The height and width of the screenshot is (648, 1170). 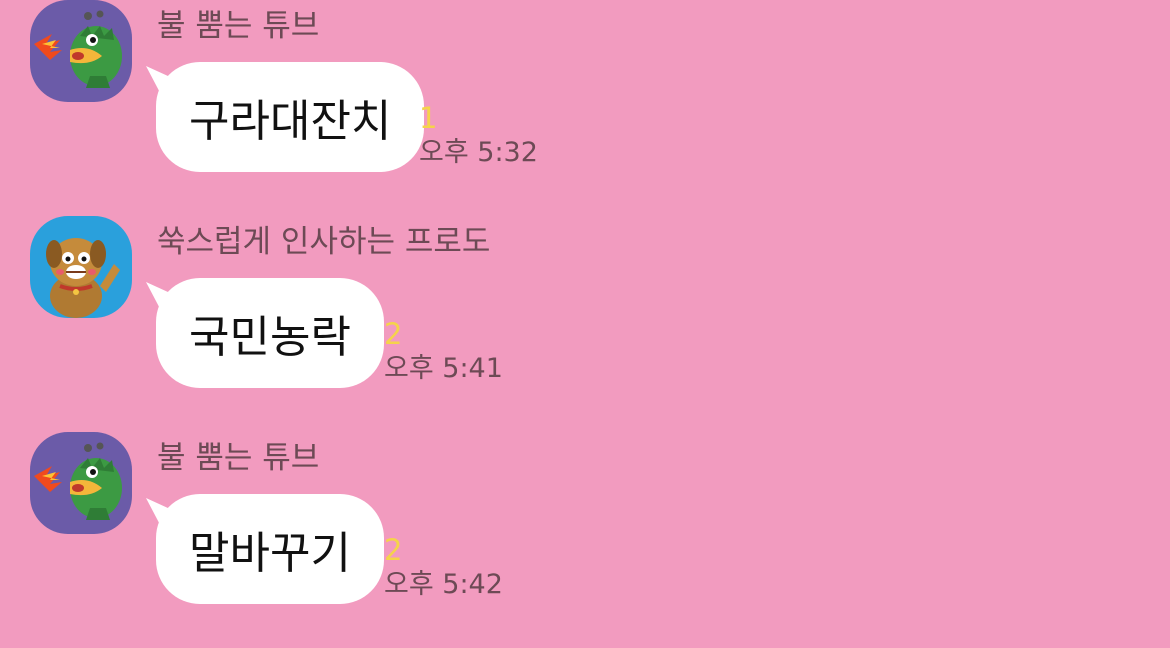 What do you see at coordinates (478, 135) in the screenshot?
I see `message-meta: 1 오후 5:32` at bounding box center [478, 135].